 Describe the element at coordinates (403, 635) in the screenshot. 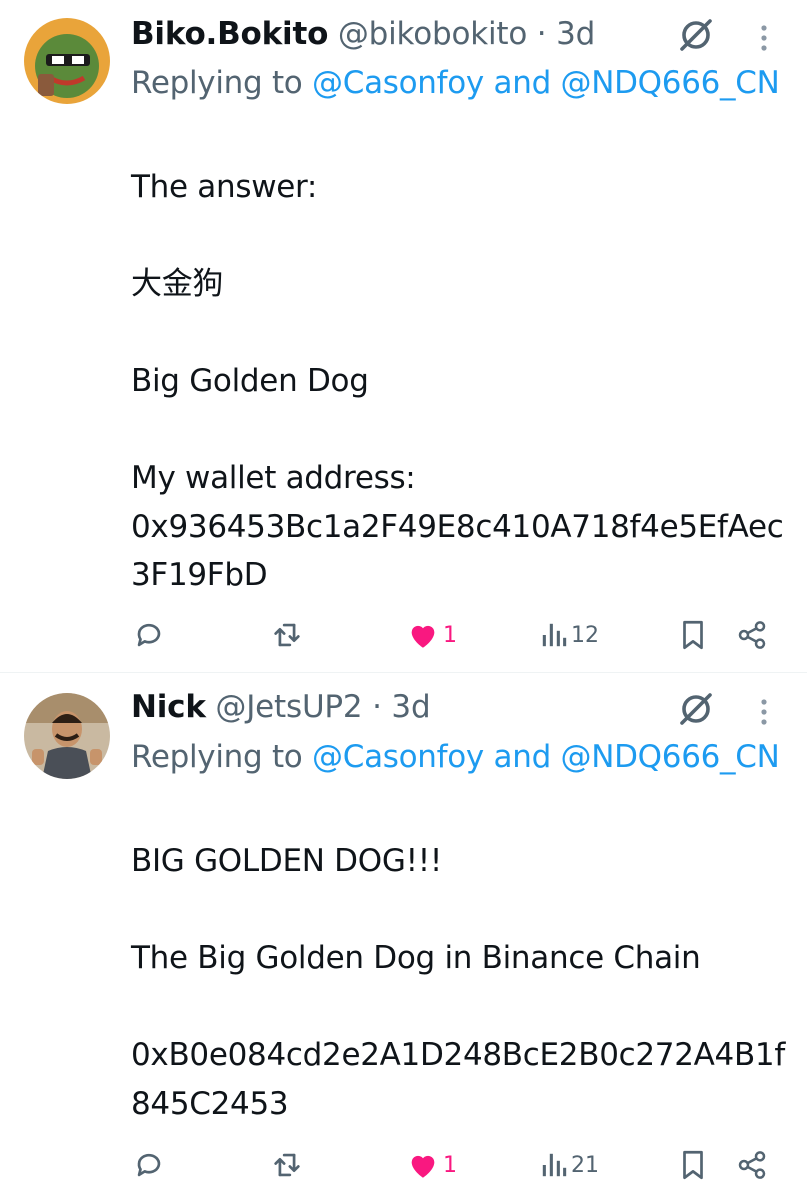

I see `tweet-actions: 1 12` at that location.